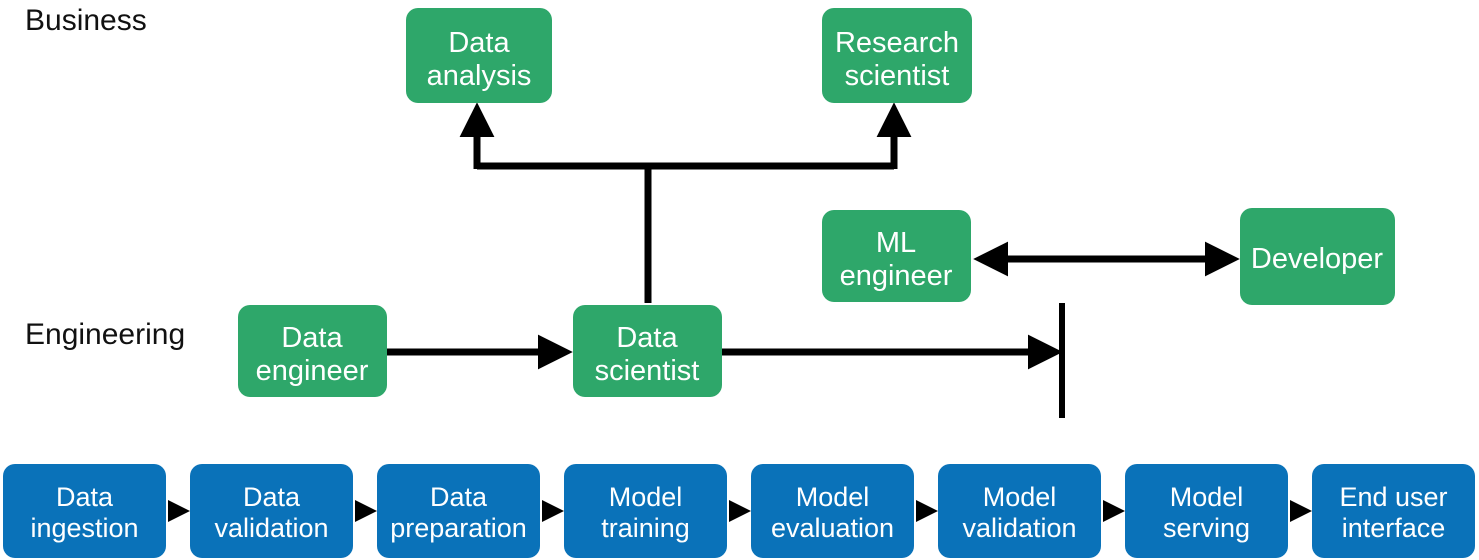 Image resolution: width=1479 pixels, height=560 pixels. Describe the element at coordinates (84, 528) in the screenshot. I see `pipeline-stage-label-line2: ingestion` at that location.